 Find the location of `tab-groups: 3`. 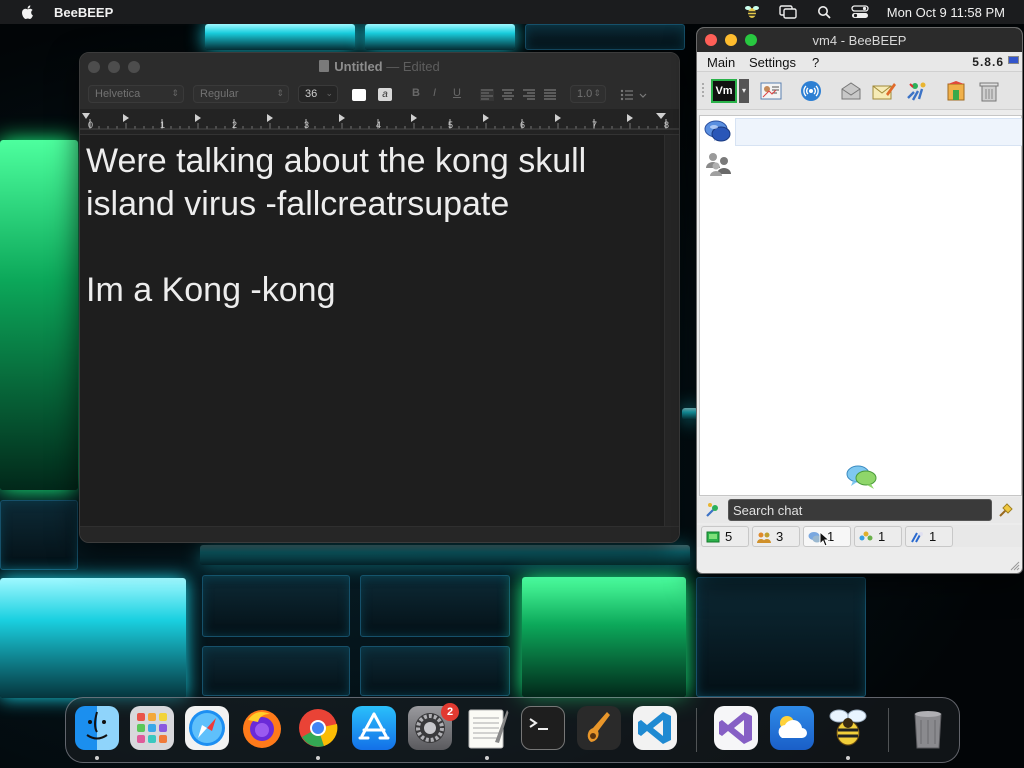

tab-groups: 3 is located at coordinates (776, 536).